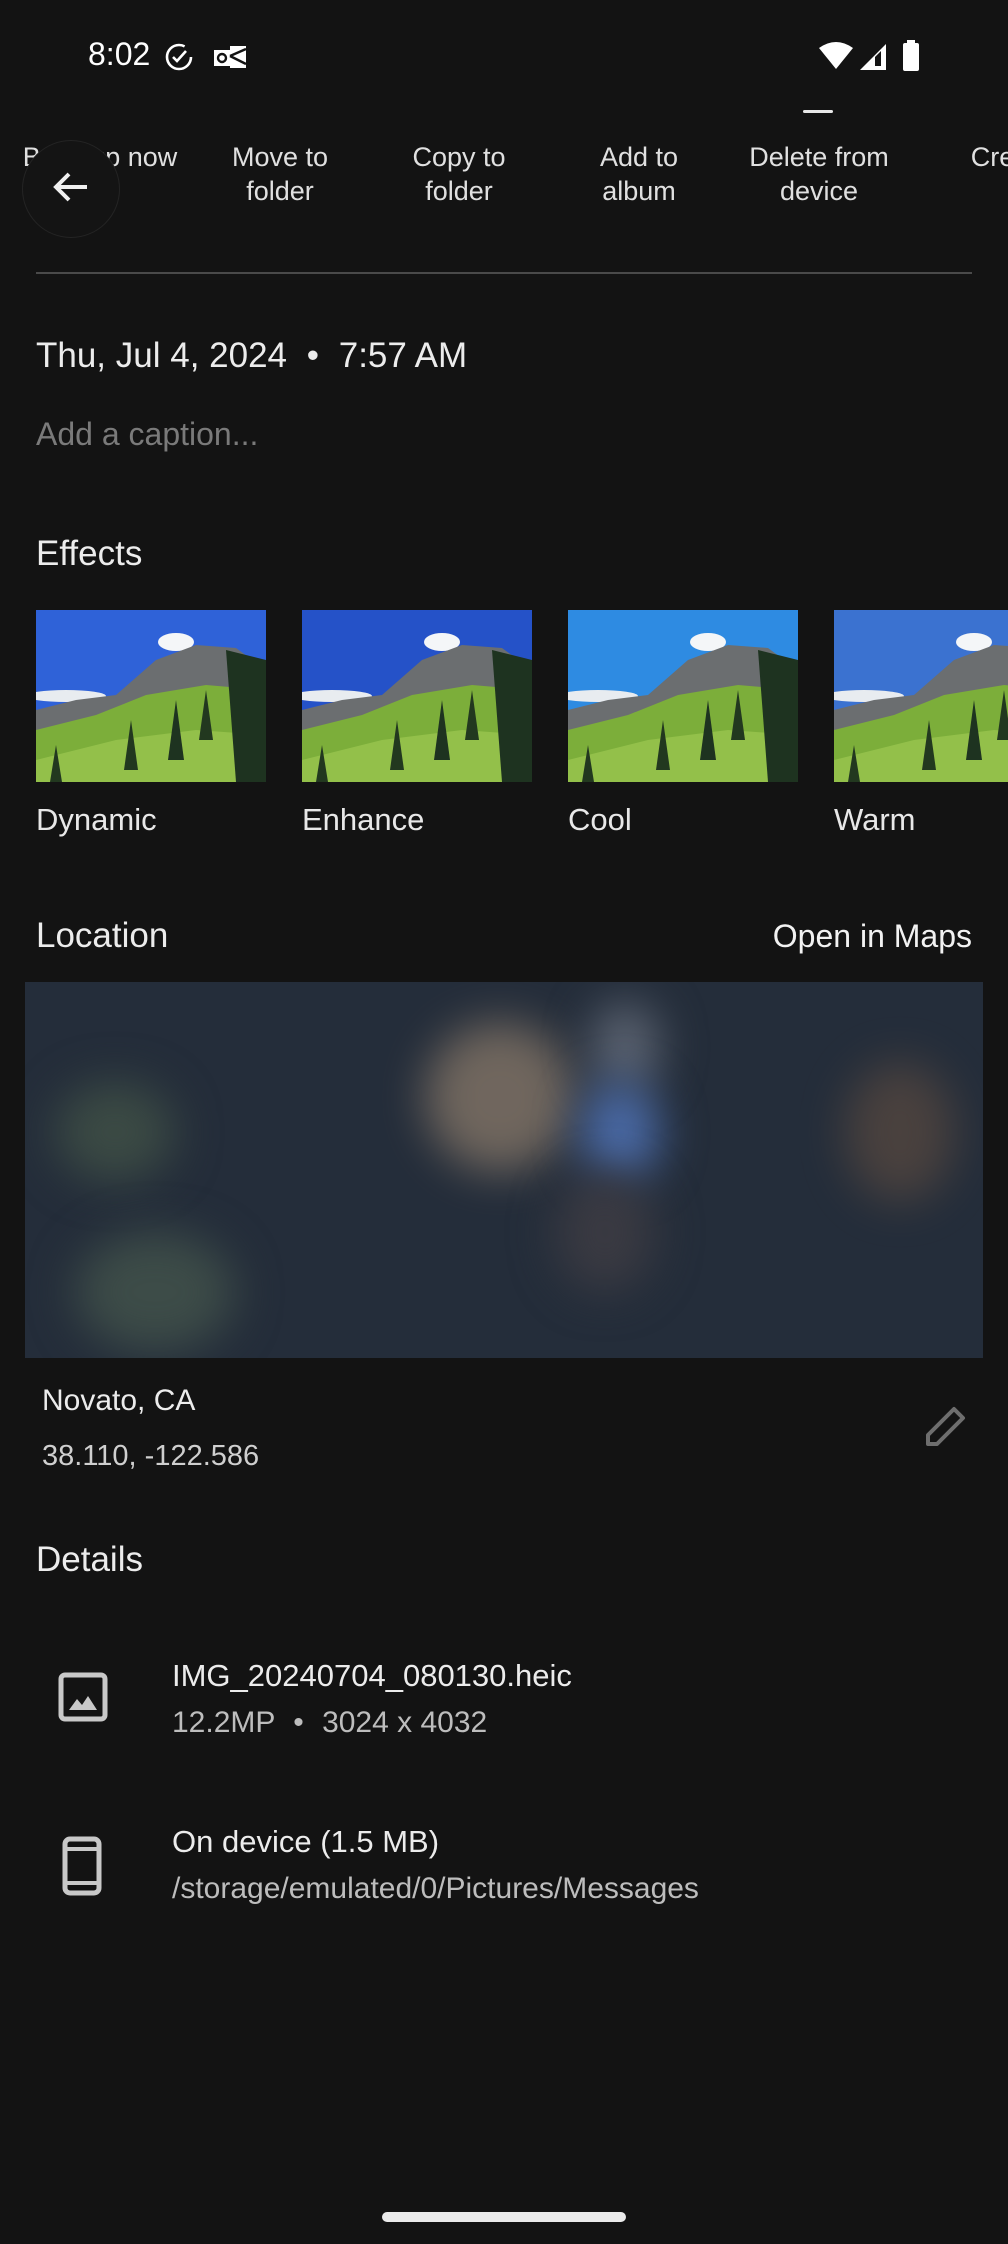 The width and height of the screenshot is (1008, 2244). Describe the element at coordinates (102, 935) in the screenshot. I see `location-title: Location` at that location.